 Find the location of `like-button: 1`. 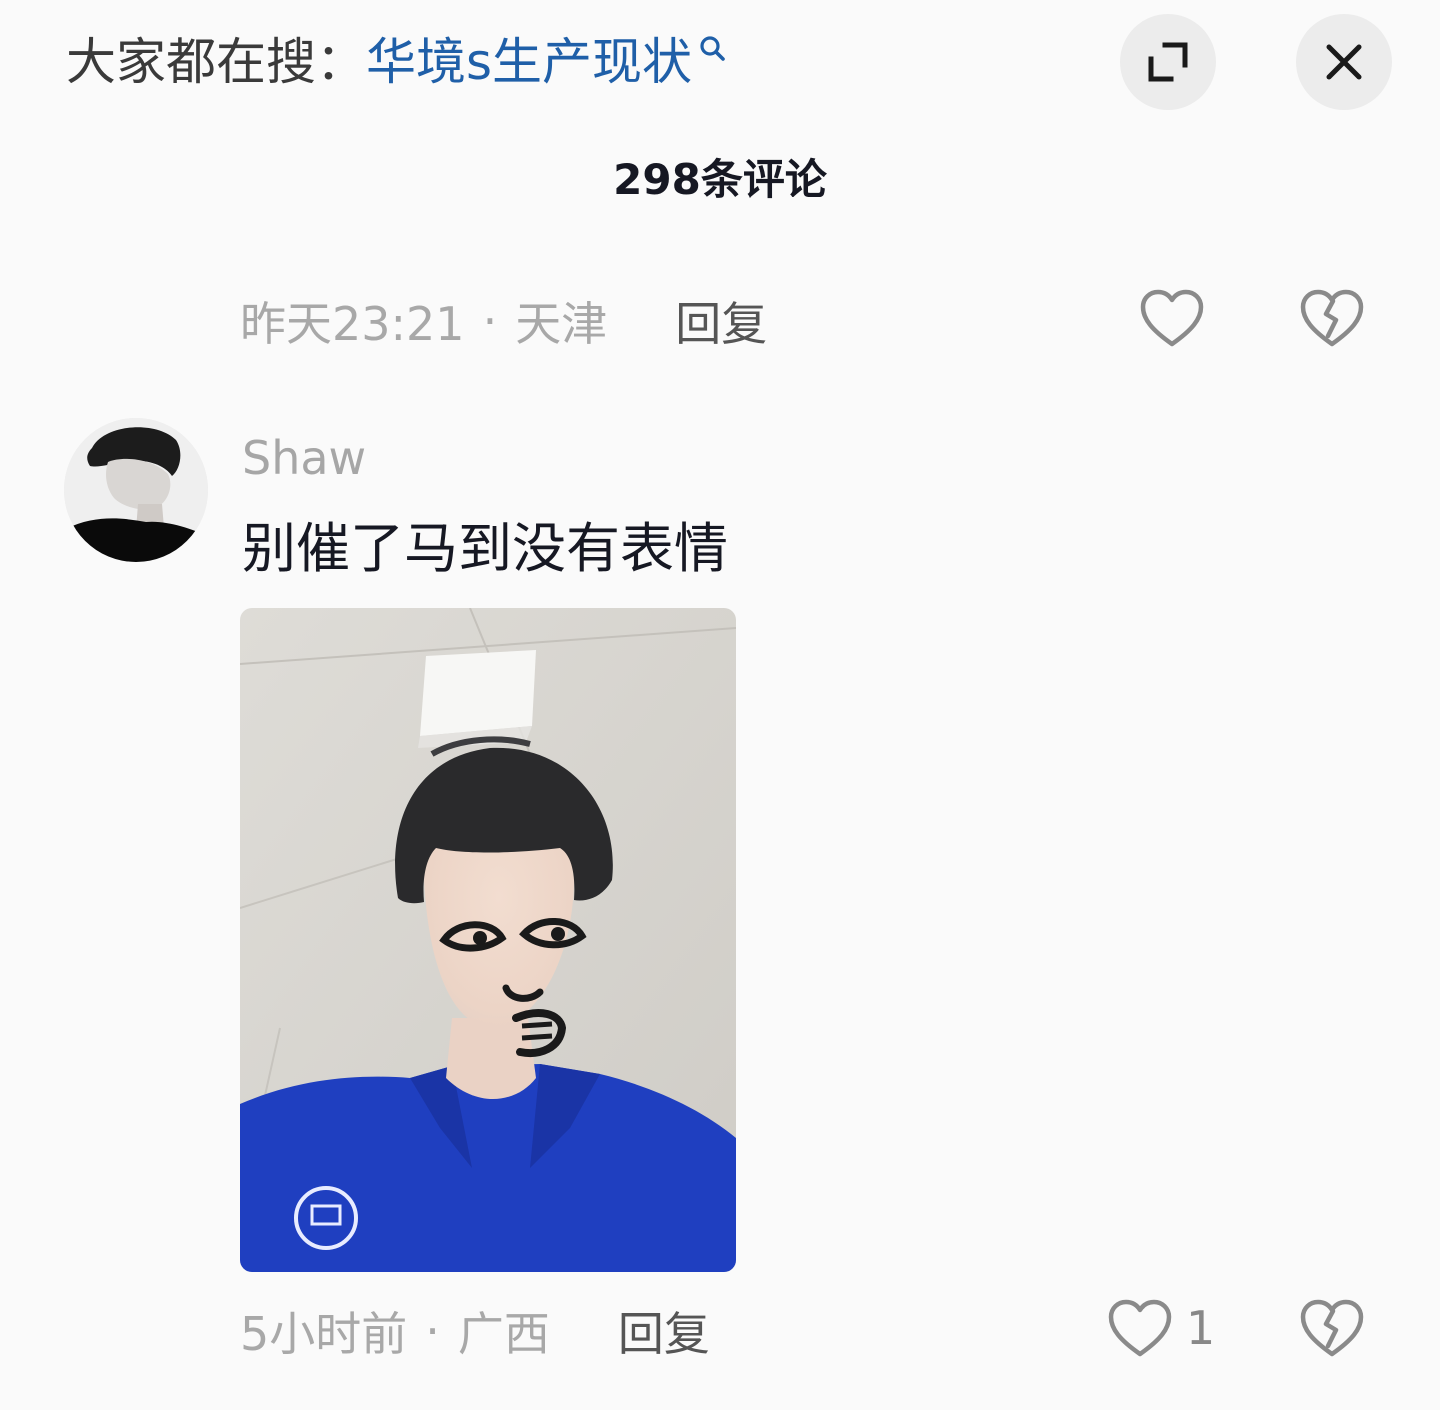

like-button: 1 is located at coordinates (1161, 1328).